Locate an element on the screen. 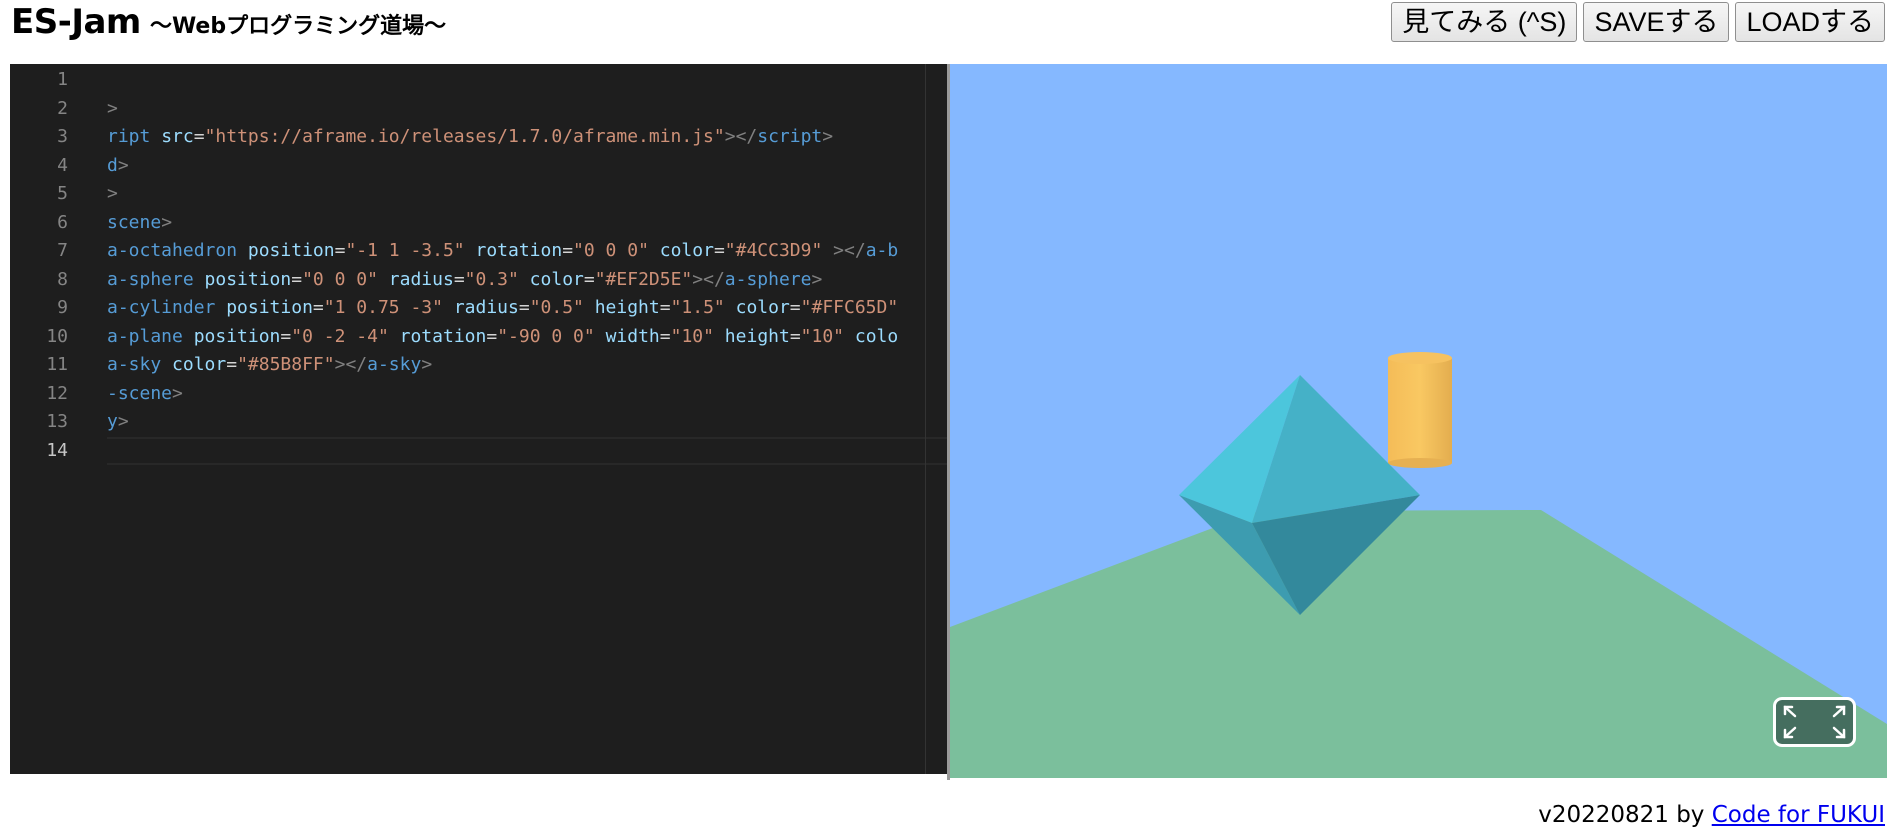 The width and height of the screenshot is (1895, 837). load-button: LOADする is located at coordinates (1810, 22).